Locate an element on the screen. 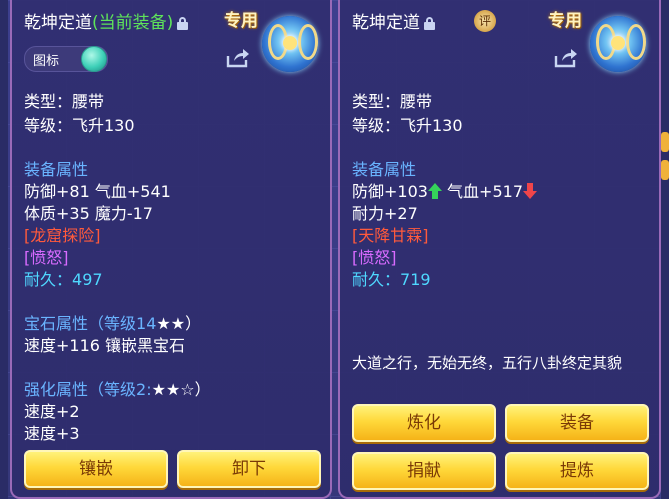  rating-badge: 评 is located at coordinates (485, 21).